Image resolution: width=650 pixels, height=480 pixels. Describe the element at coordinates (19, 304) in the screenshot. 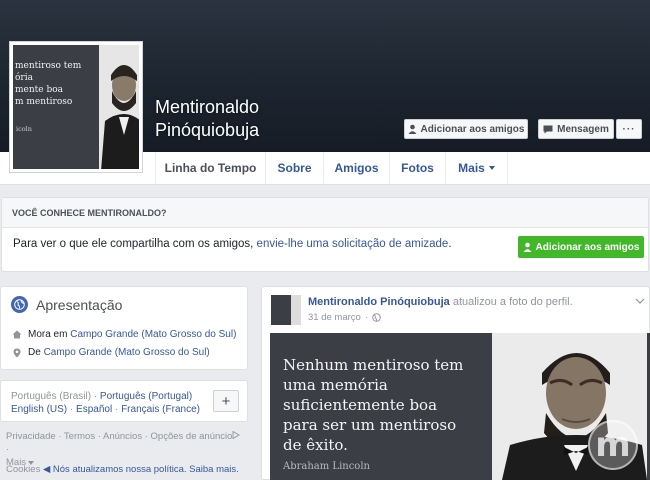

I see `globe-icon` at that location.